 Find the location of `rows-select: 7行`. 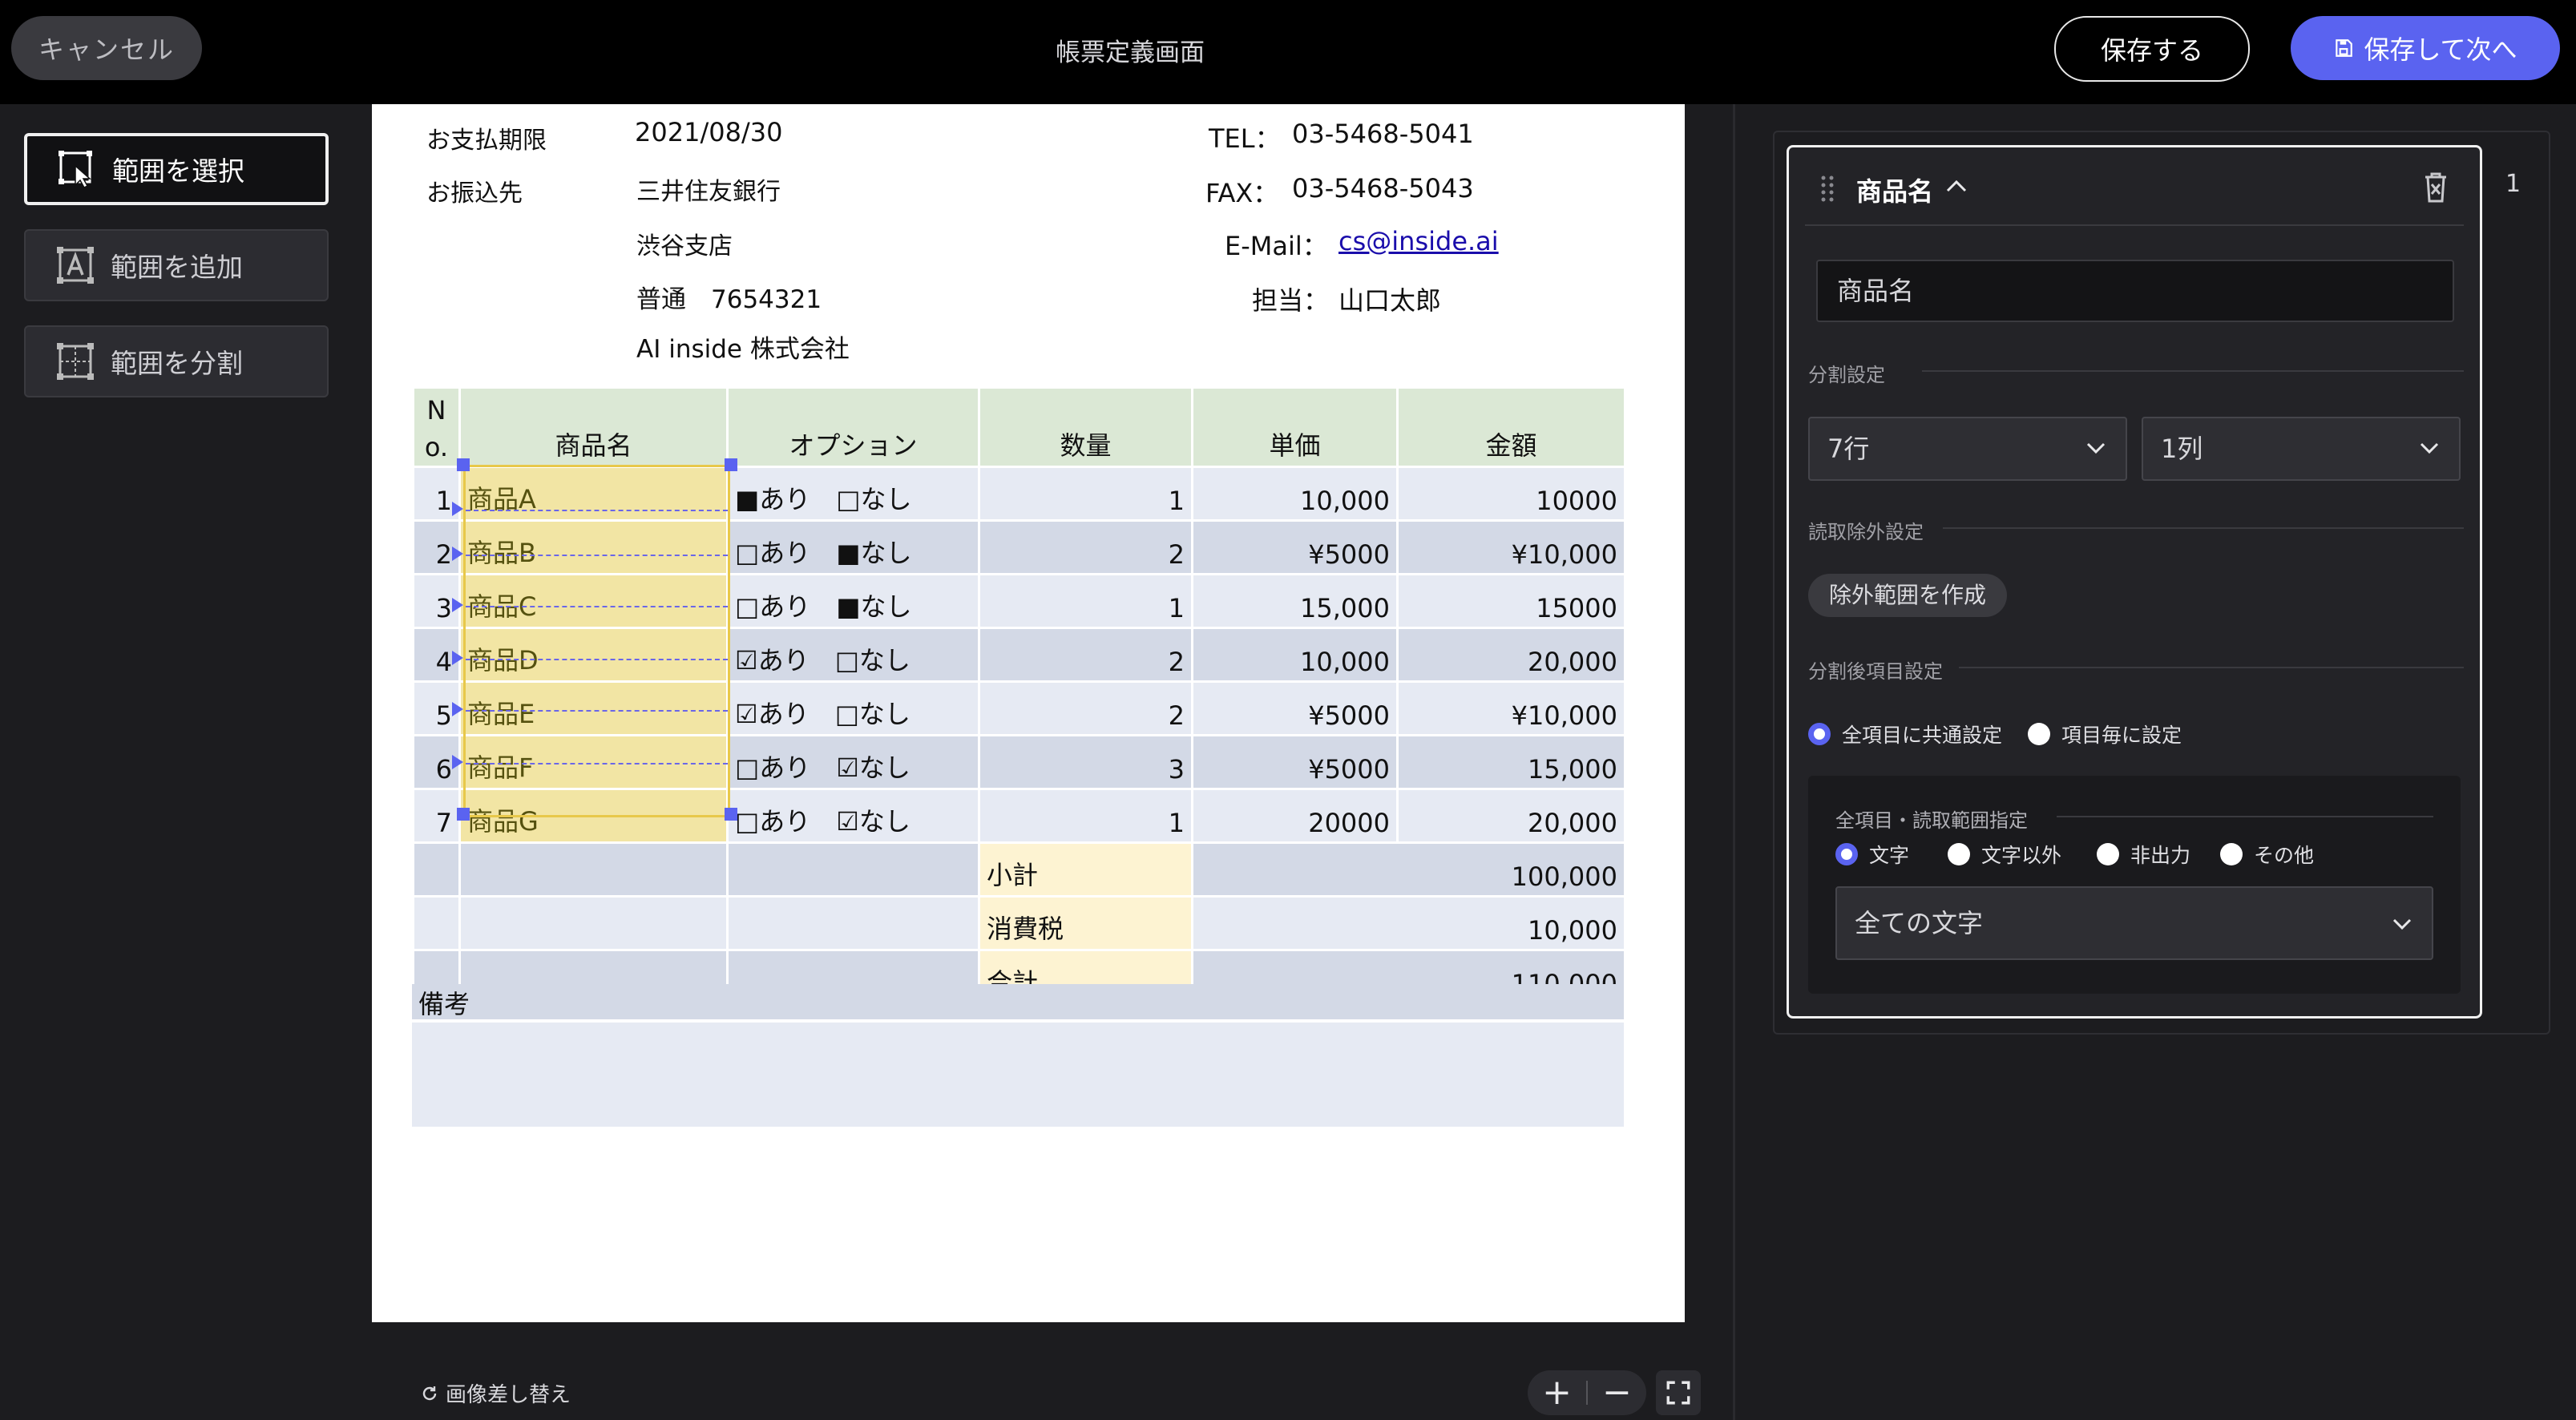

rows-select: 7行 is located at coordinates (1968, 449).